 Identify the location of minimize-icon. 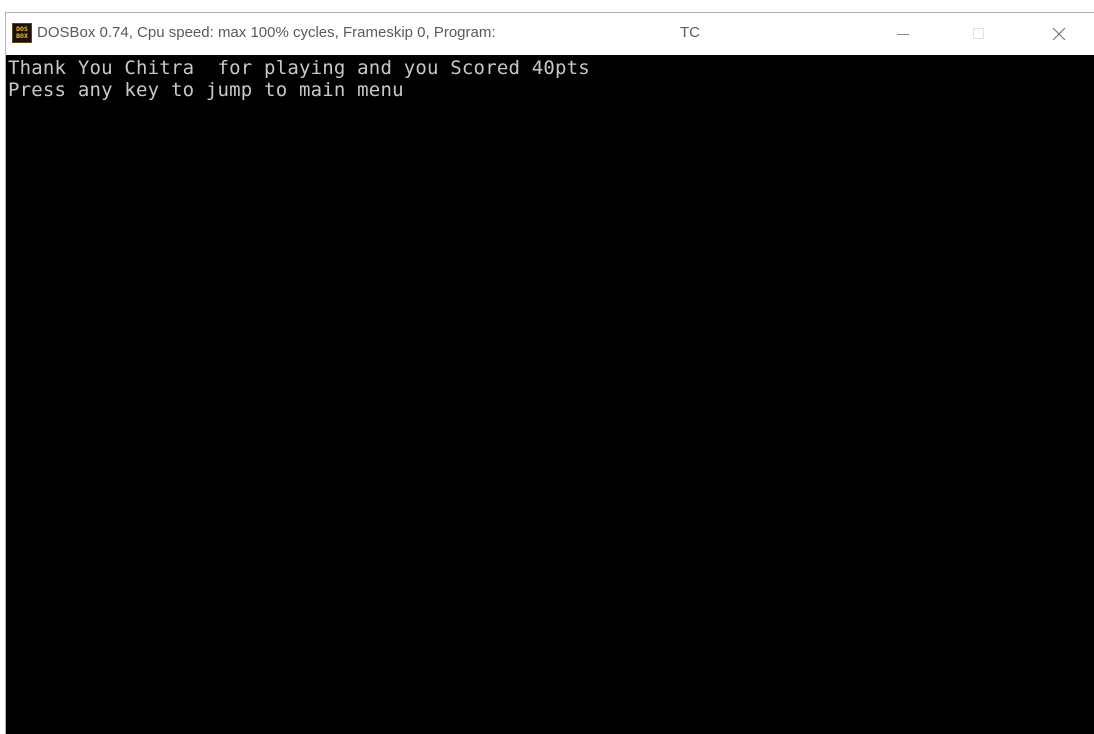
(903, 34).